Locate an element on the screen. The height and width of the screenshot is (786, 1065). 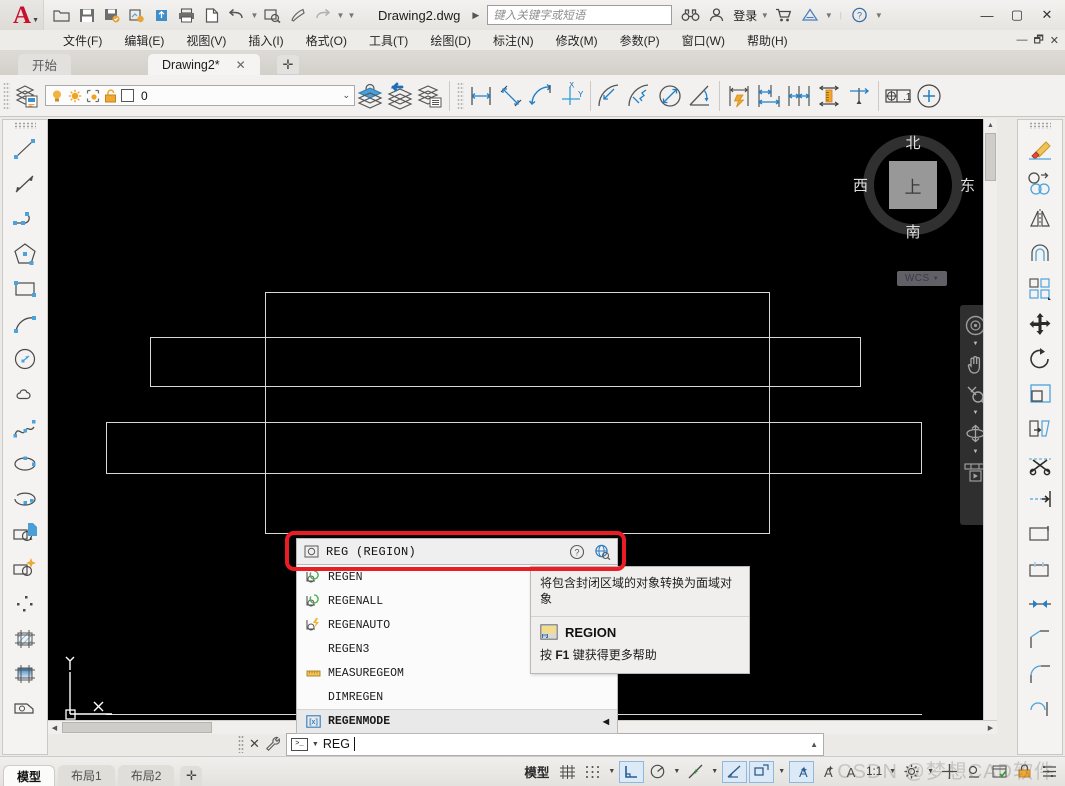
polygon-icon is located at coordinates (25, 253).